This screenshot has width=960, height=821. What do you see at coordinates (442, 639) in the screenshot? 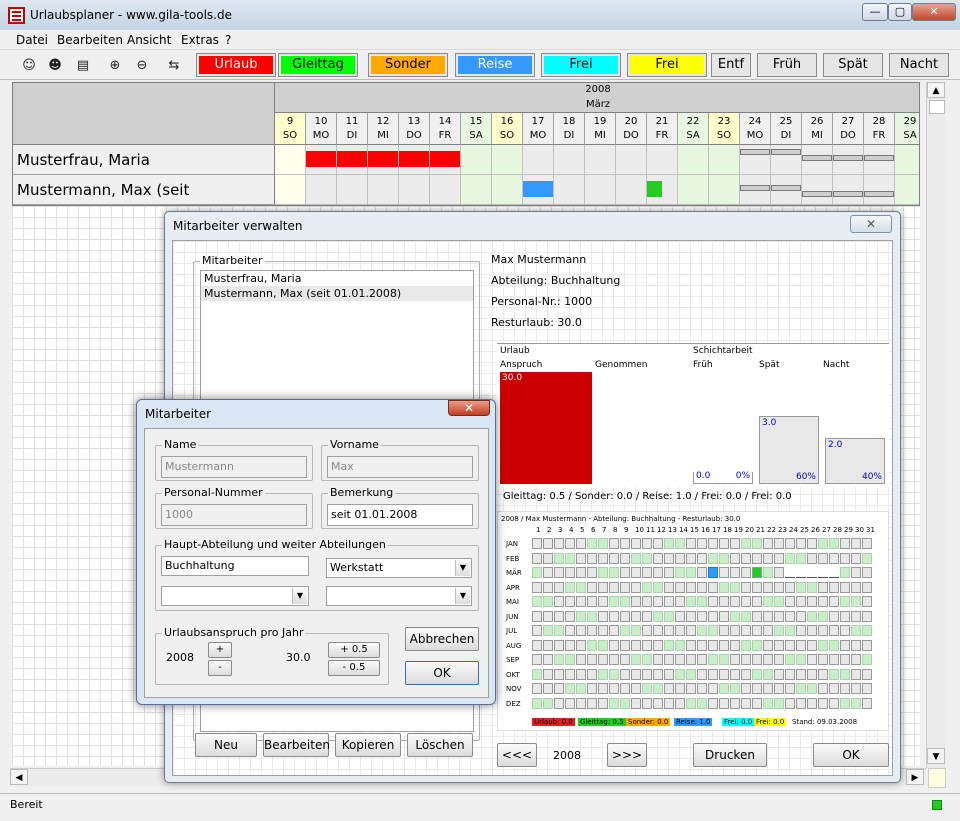
I see `cancel-button: Abbrechen` at bounding box center [442, 639].